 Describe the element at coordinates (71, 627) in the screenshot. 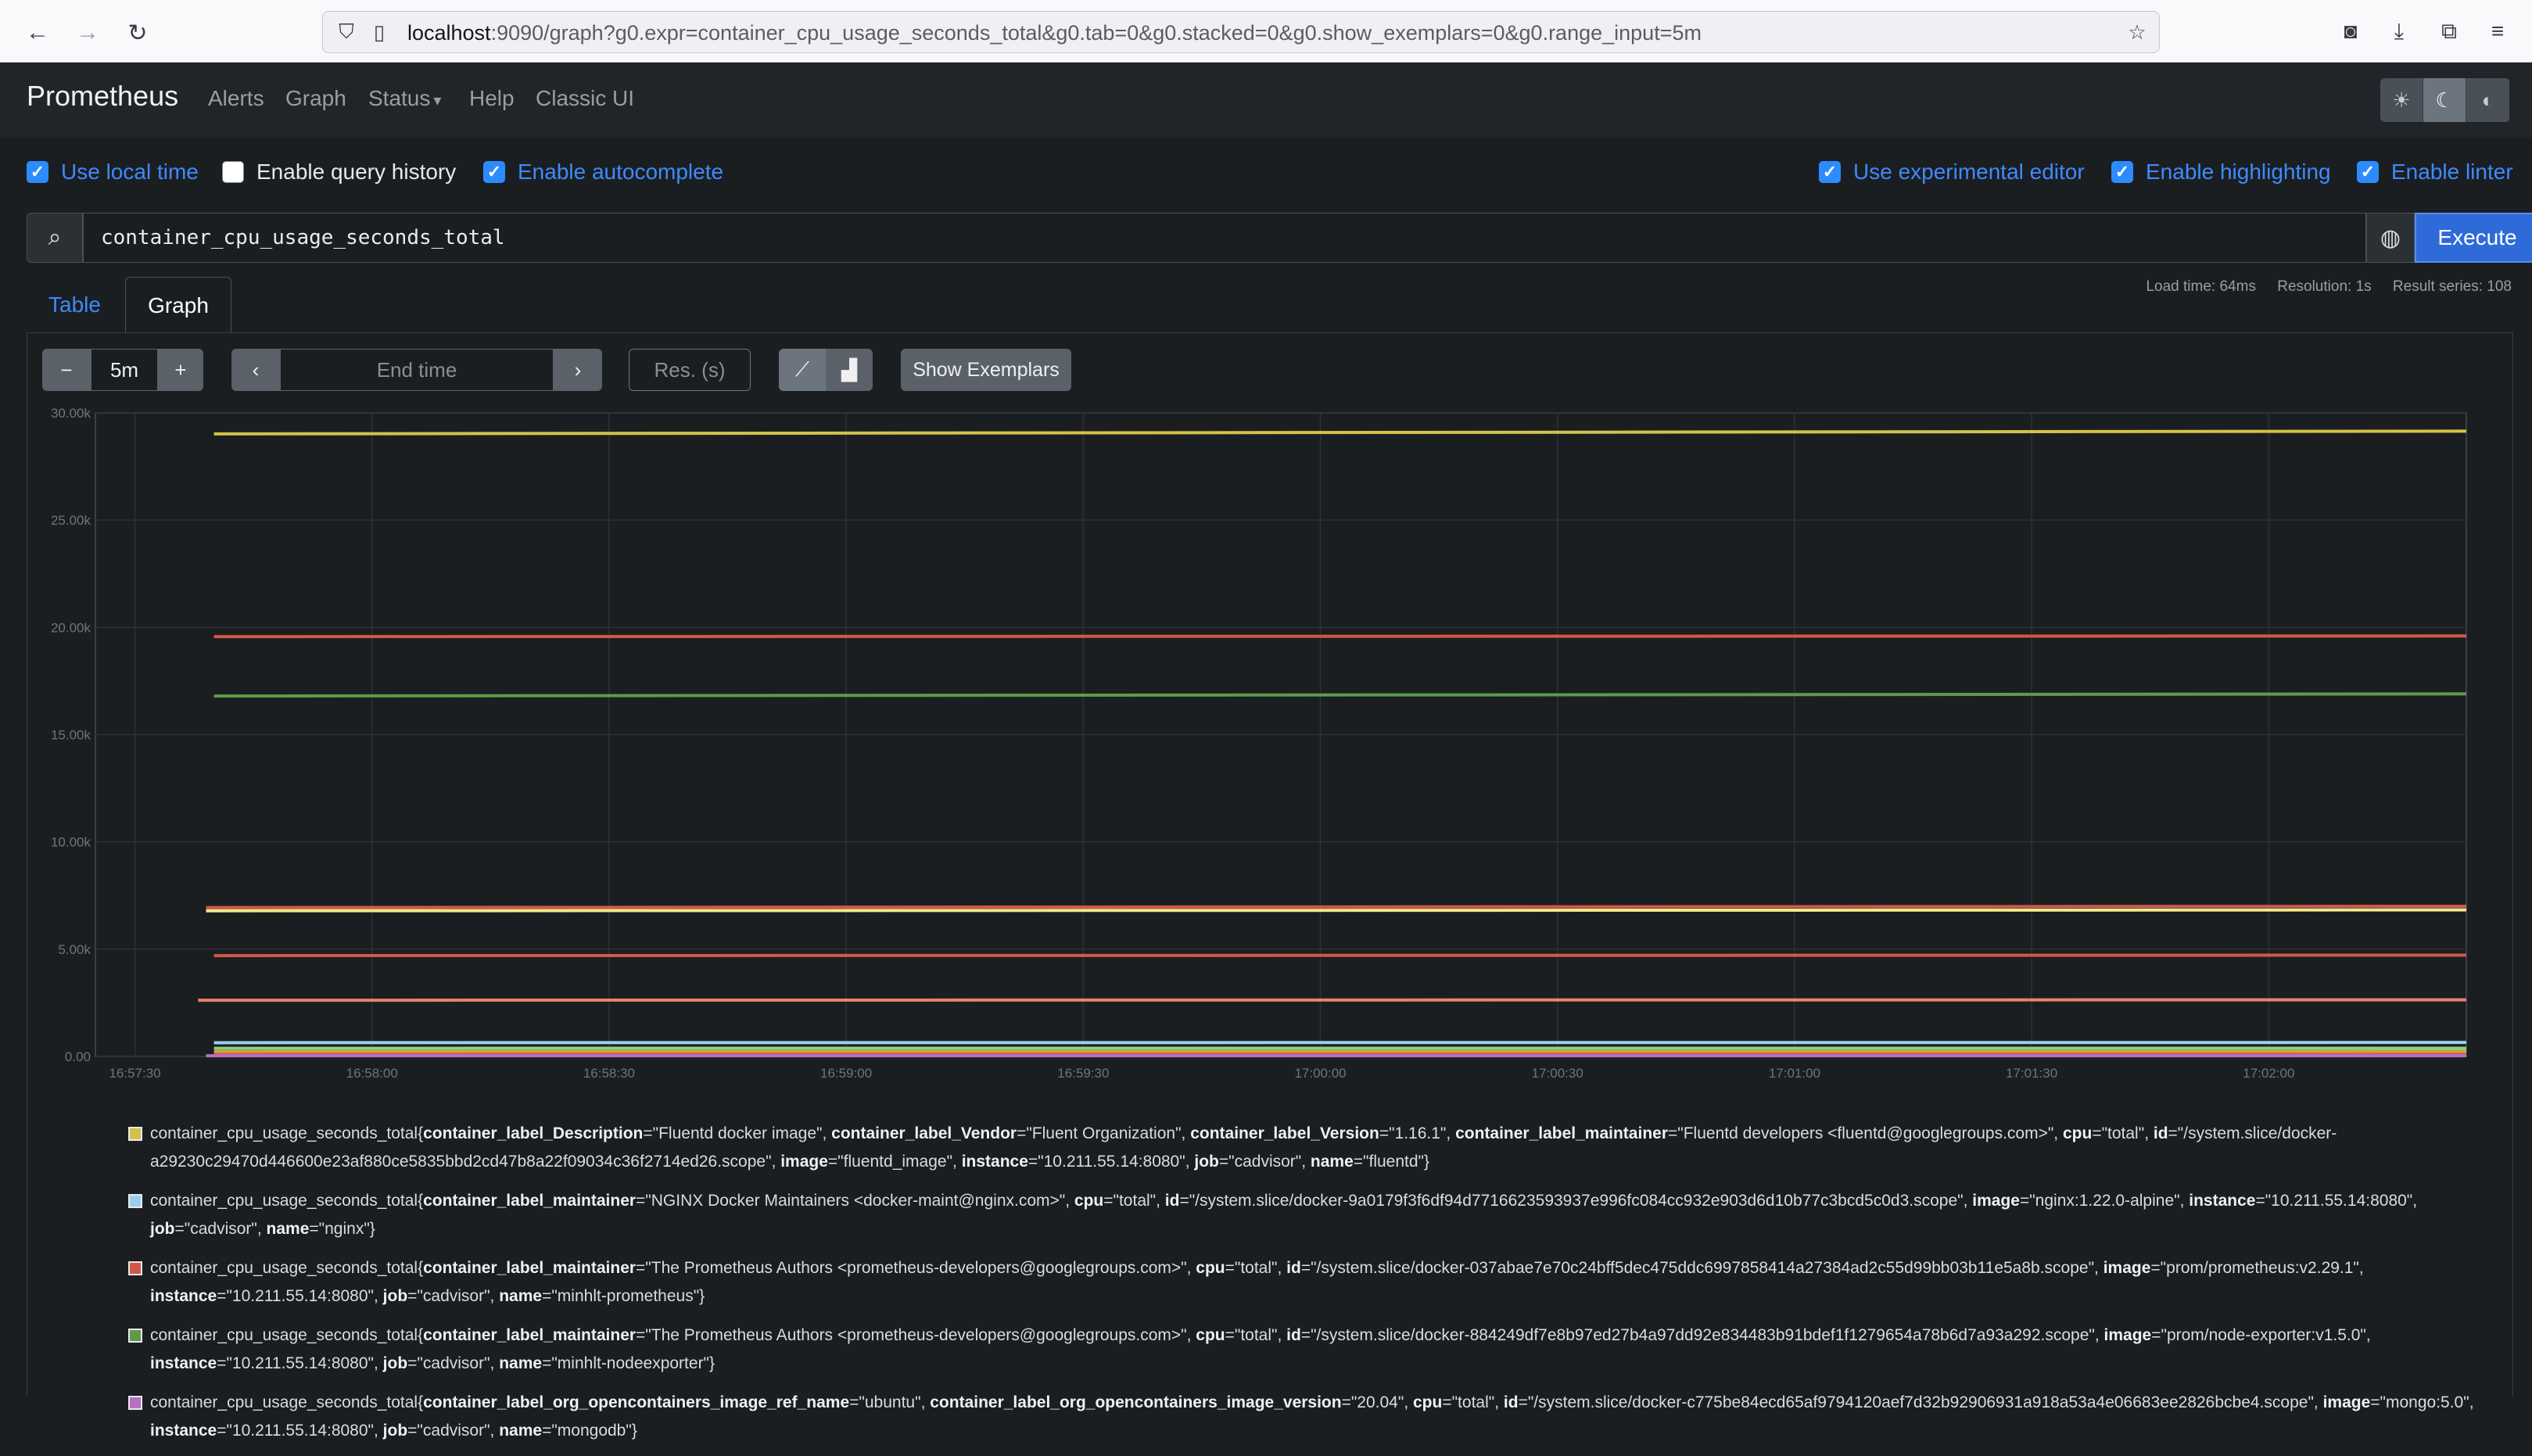

I see `y-tick-label: 20.00k` at that location.